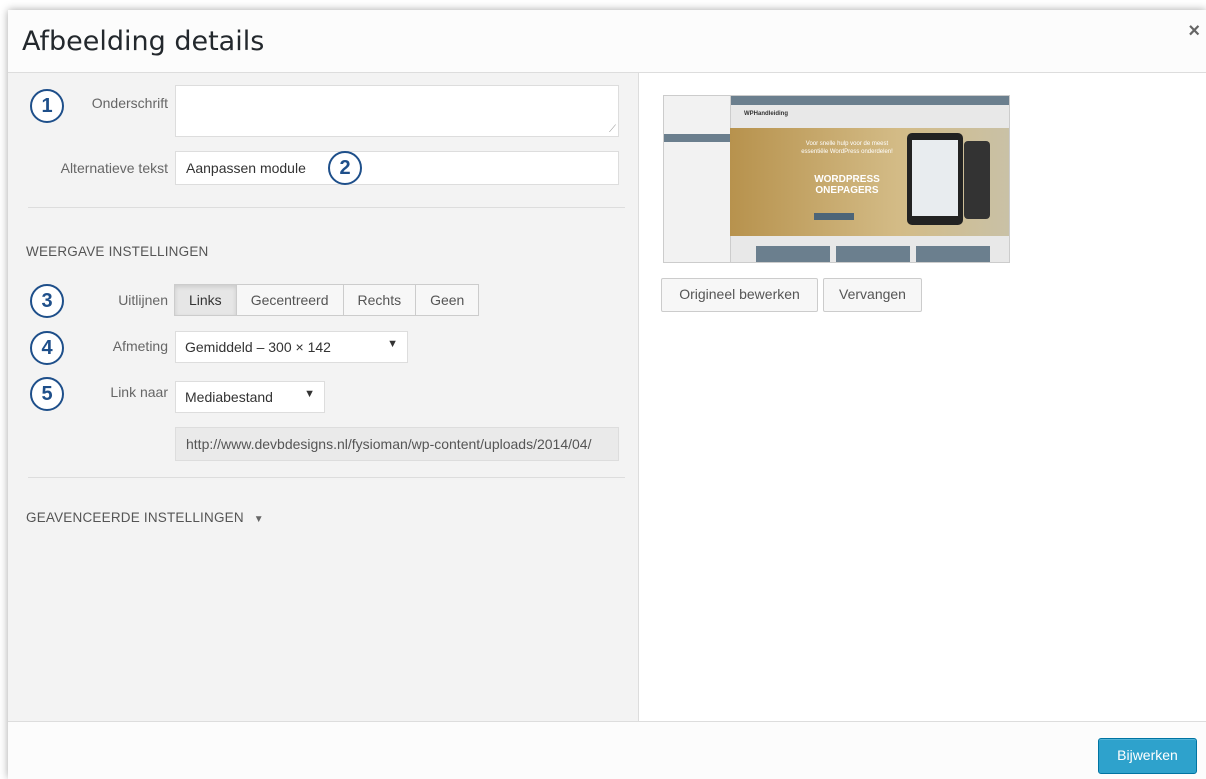 The height and width of the screenshot is (779, 1206). Describe the element at coordinates (205, 300) in the screenshot. I see `align-left-button: Links` at that location.